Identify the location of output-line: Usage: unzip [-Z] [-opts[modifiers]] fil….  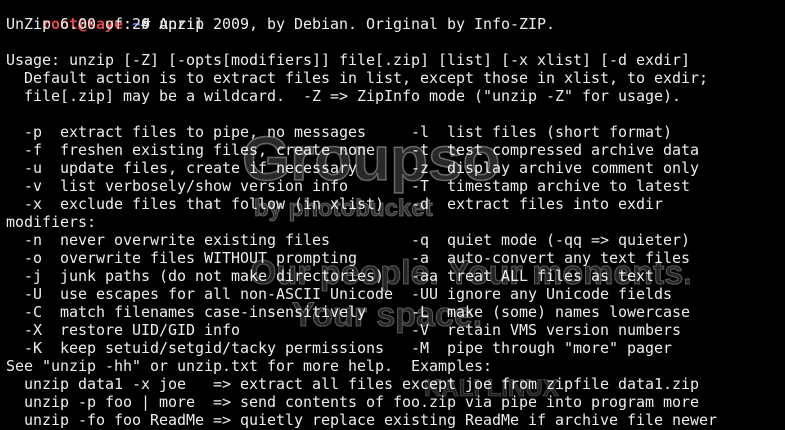
(348, 60).